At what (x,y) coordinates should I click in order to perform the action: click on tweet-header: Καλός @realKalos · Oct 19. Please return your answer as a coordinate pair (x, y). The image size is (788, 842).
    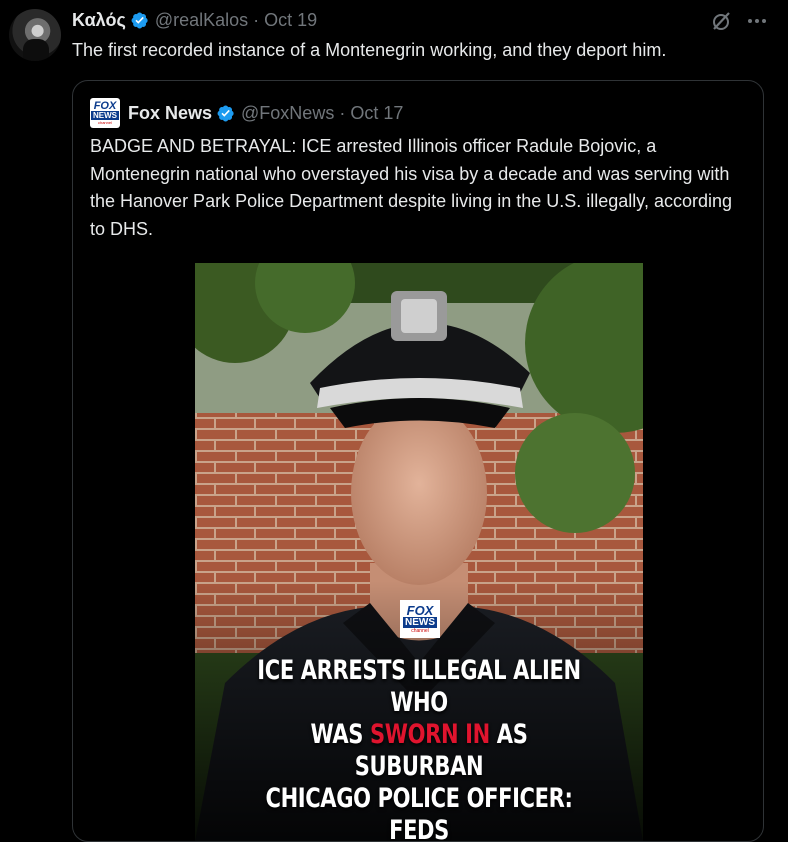
    Looking at the image, I should click on (194, 20).